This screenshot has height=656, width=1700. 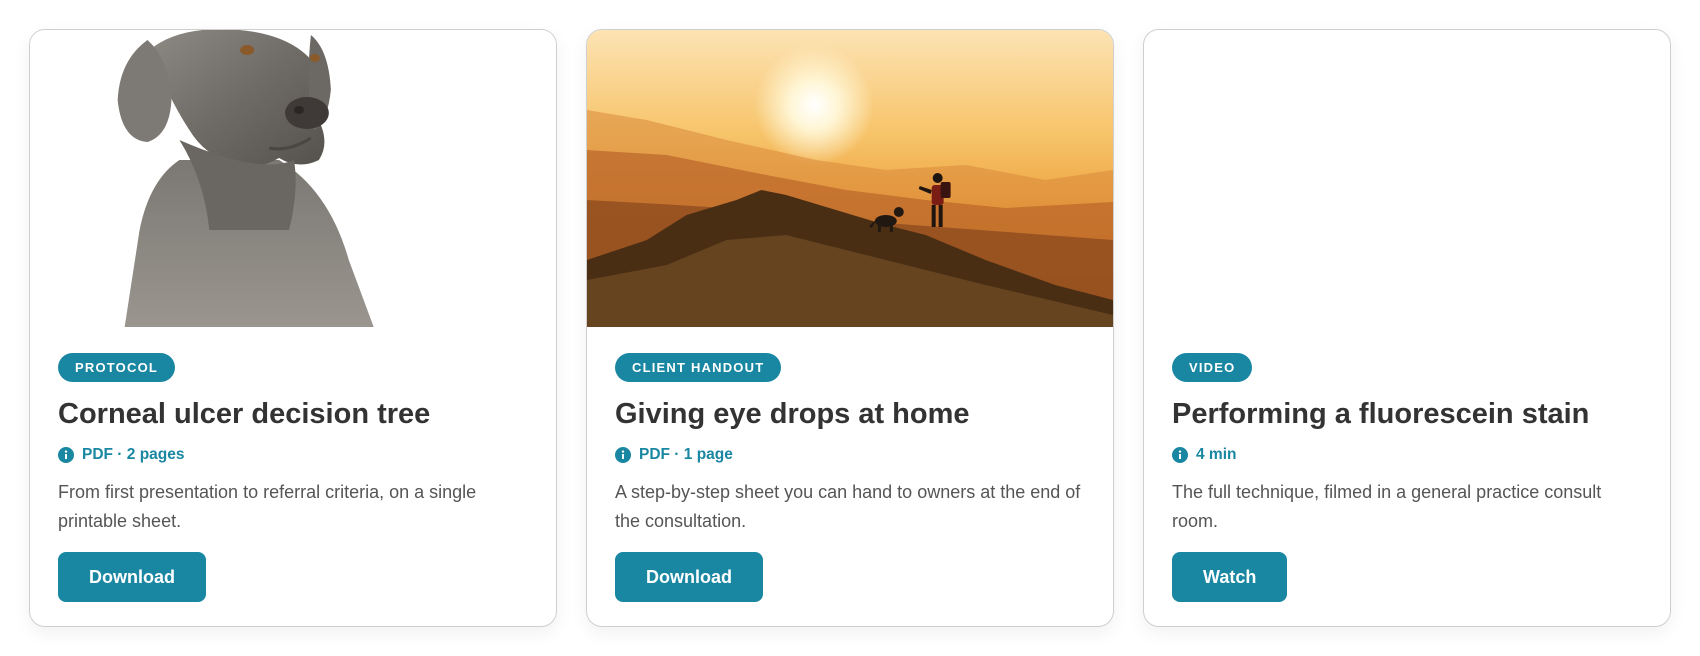 I want to click on category-badge: PROTOCOL, so click(x=117, y=367).